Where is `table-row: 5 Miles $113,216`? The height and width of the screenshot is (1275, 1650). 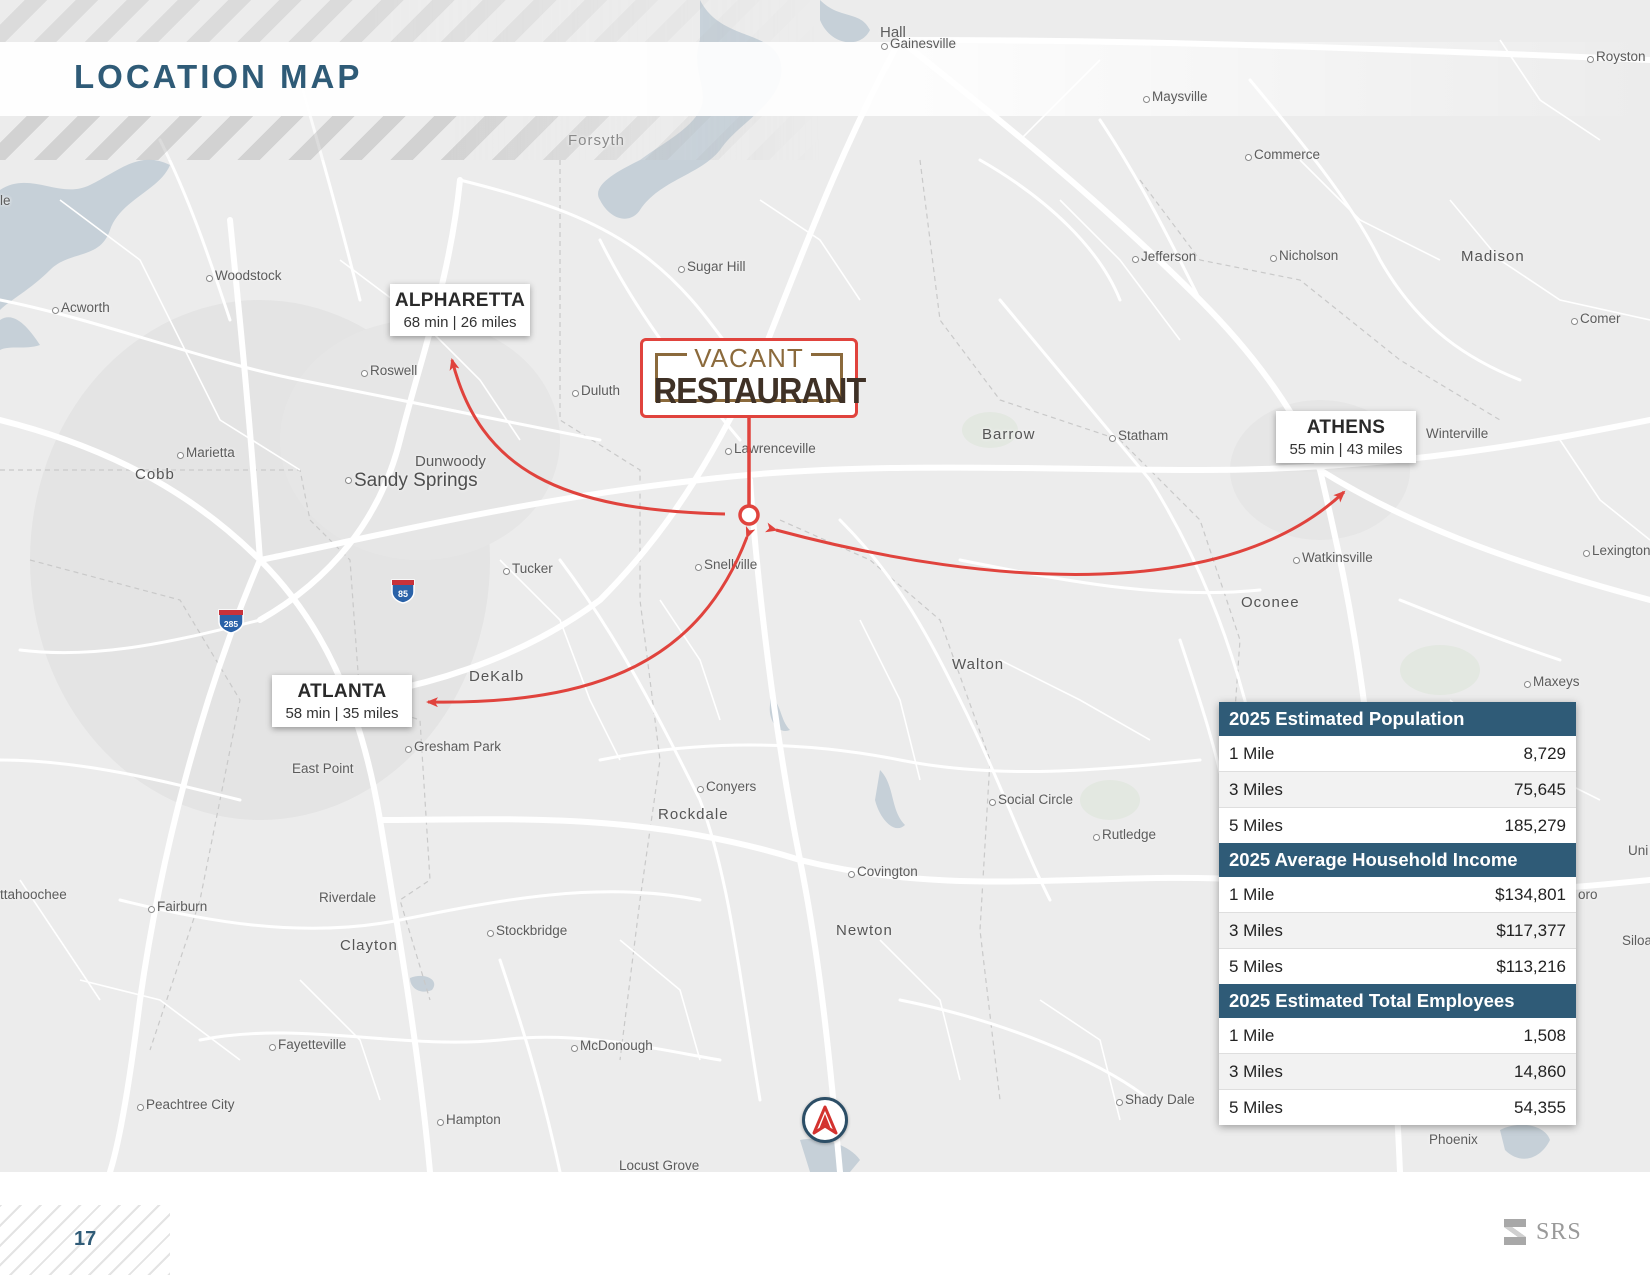 table-row: 5 Miles $113,216 is located at coordinates (1397, 966).